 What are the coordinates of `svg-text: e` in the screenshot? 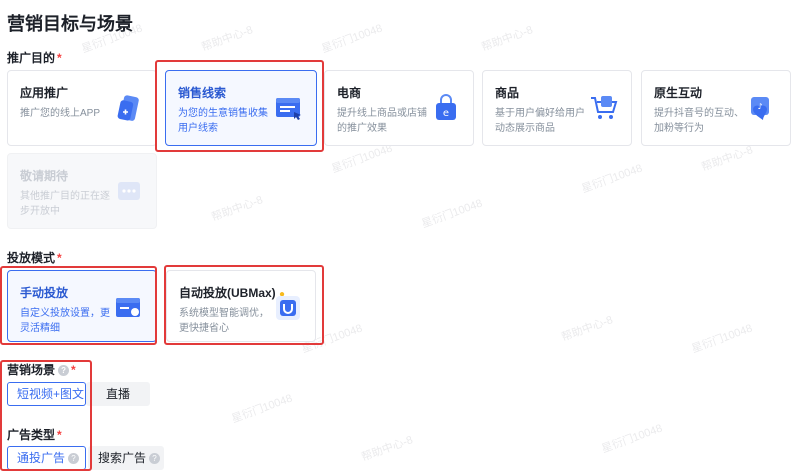 It's located at (446, 113).